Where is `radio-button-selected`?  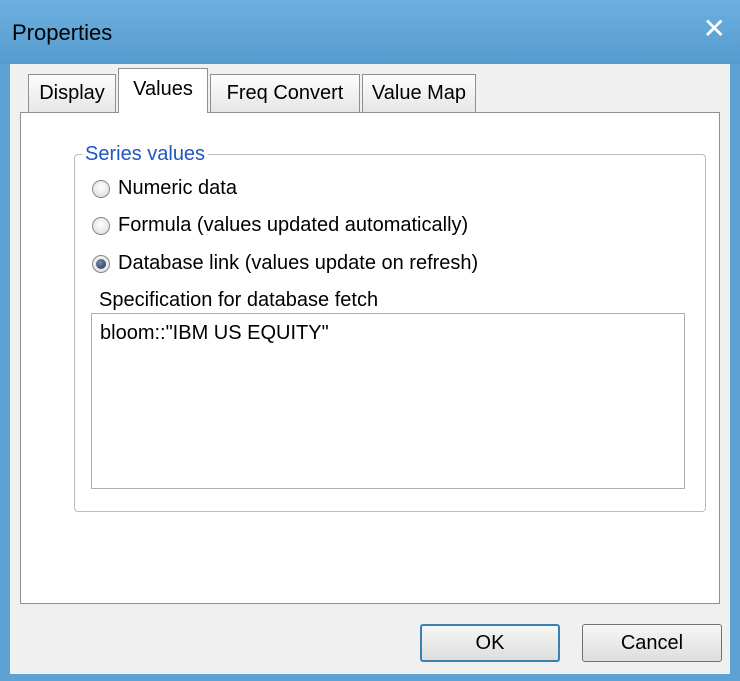 radio-button-selected is located at coordinates (101, 264).